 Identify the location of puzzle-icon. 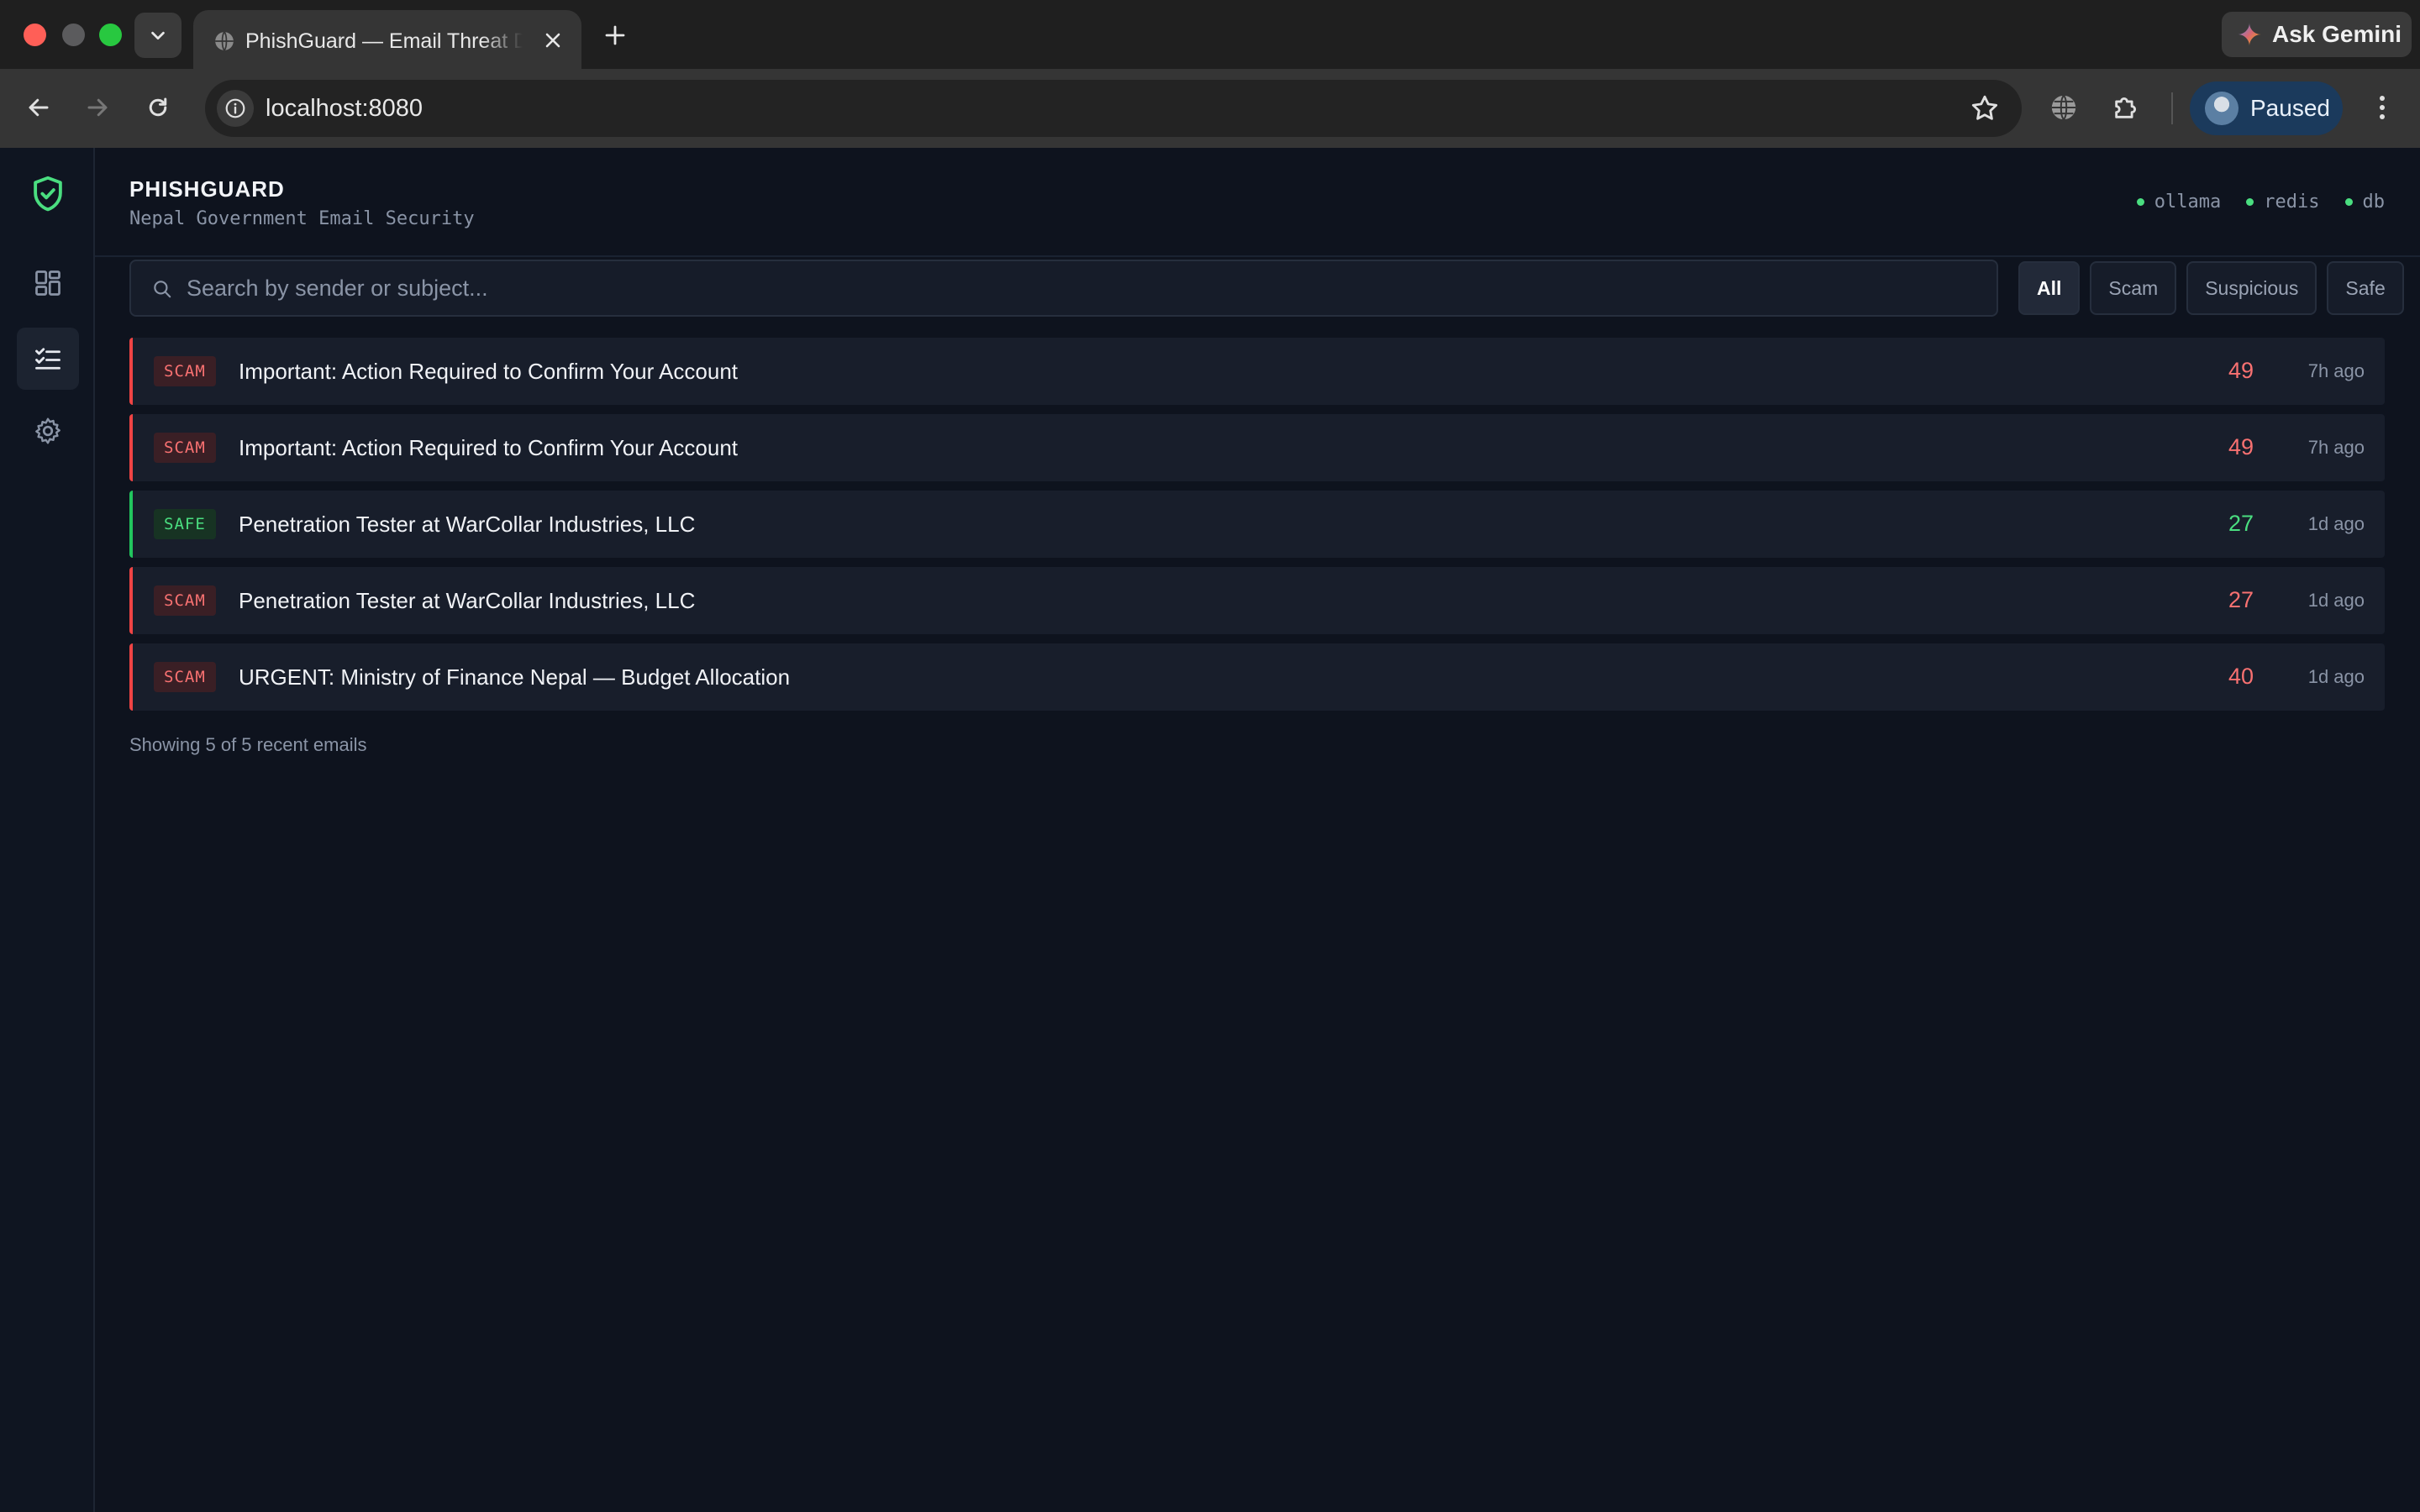
(2126, 107).